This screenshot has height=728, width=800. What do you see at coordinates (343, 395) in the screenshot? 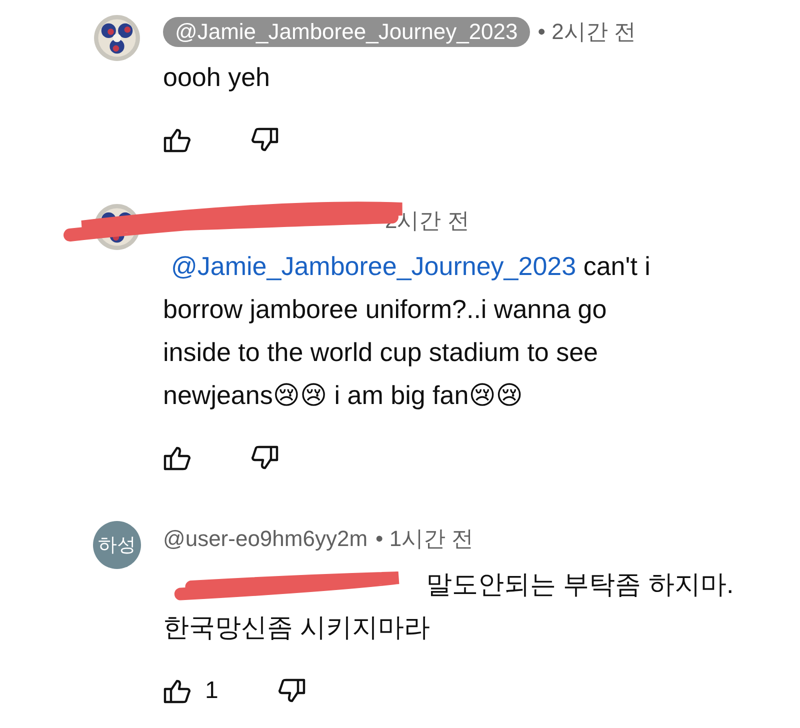
I see `comment-text: newjeans😢😢 i am big fan😢😢` at bounding box center [343, 395].